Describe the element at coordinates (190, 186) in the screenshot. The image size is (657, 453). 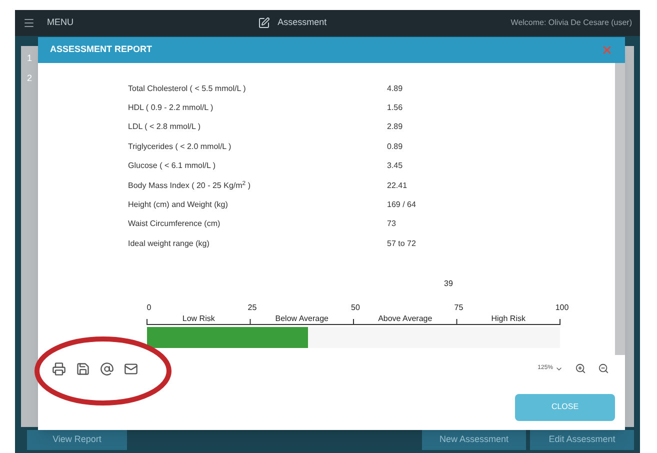
I see `result-label: Body Mass Index ( 20 - 25 Kg/m$^{2}$ )` at that location.